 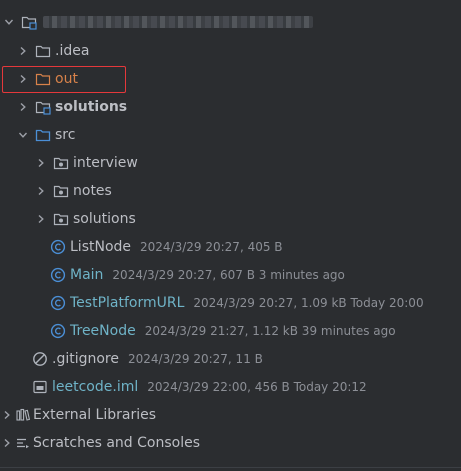 I want to click on tree-row-interview: interview, so click(x=230, y=163).